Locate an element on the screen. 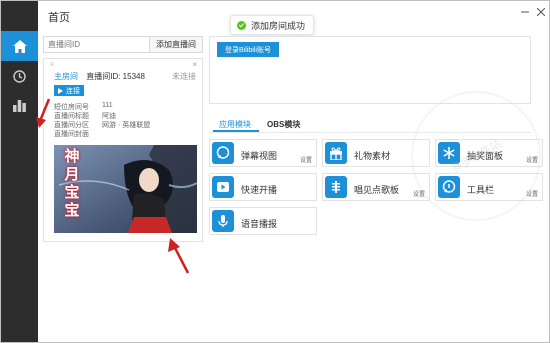 The height and width of the screenshot is (343, 550). module-label: 唱见点歌板 is located at coordinates (377, 190).